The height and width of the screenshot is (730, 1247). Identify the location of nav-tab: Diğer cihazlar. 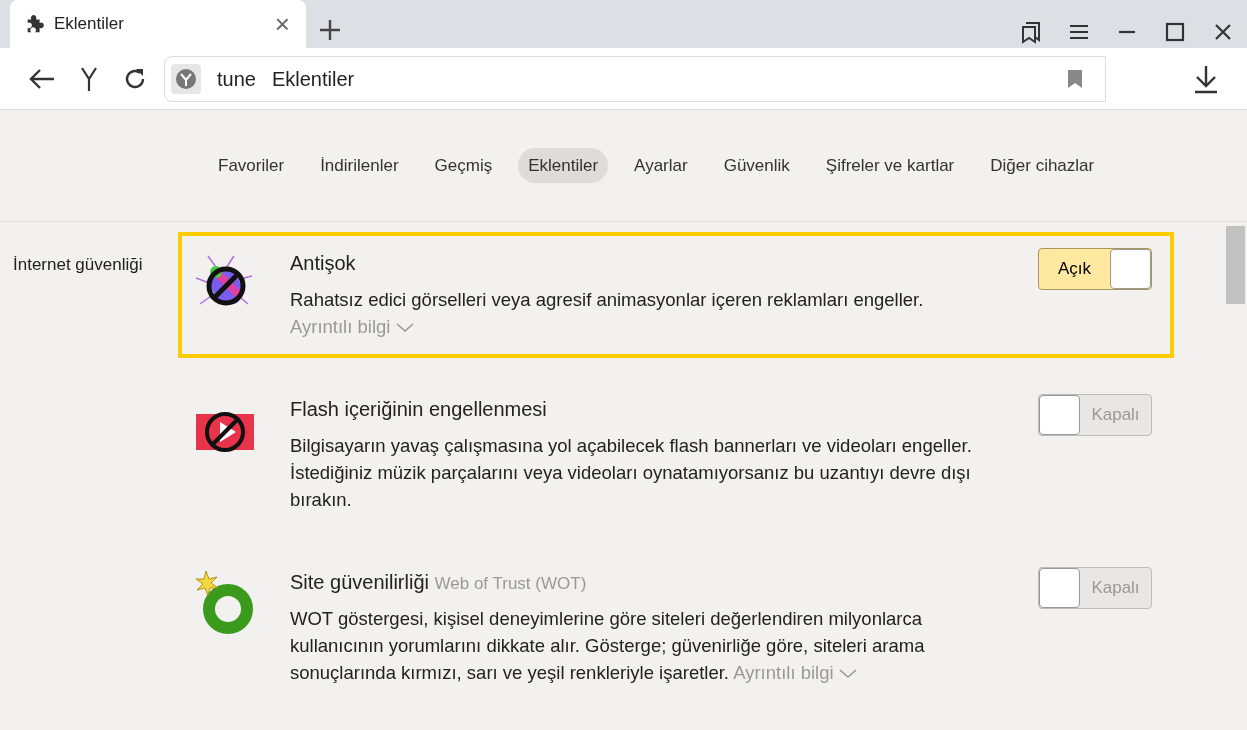
(1042, 165).